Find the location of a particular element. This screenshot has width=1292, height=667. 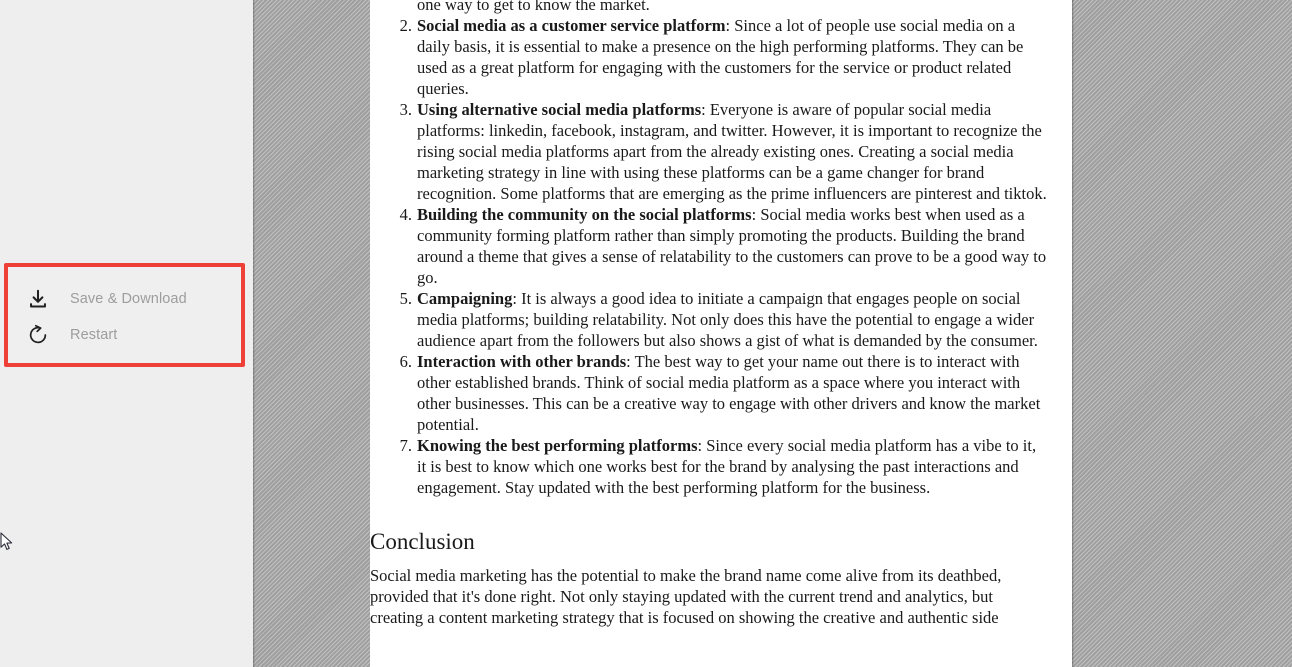

list-item-number: 2. is located at coordinates (405, 25).